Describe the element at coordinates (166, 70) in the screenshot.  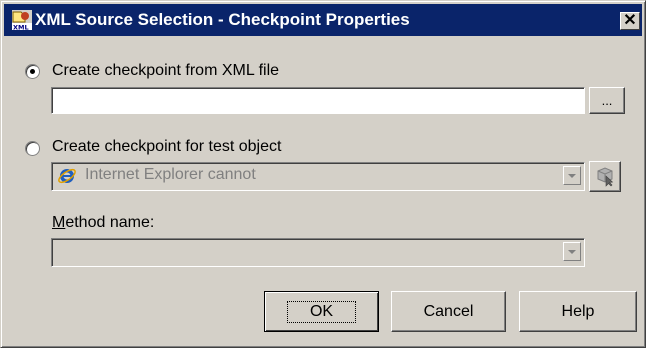
I see `create-from-xml-file-label: Create checkpoint from XML file` at that location.